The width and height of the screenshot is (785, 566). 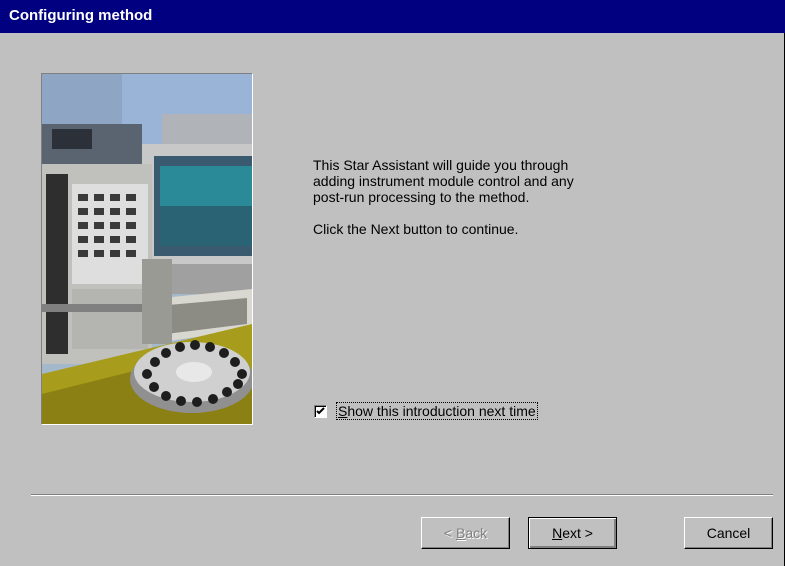 What do you see at coordinates (441, 411) in the screenshot?
I see `label-text: how this introduction next time` at bounding box center [441, 411].